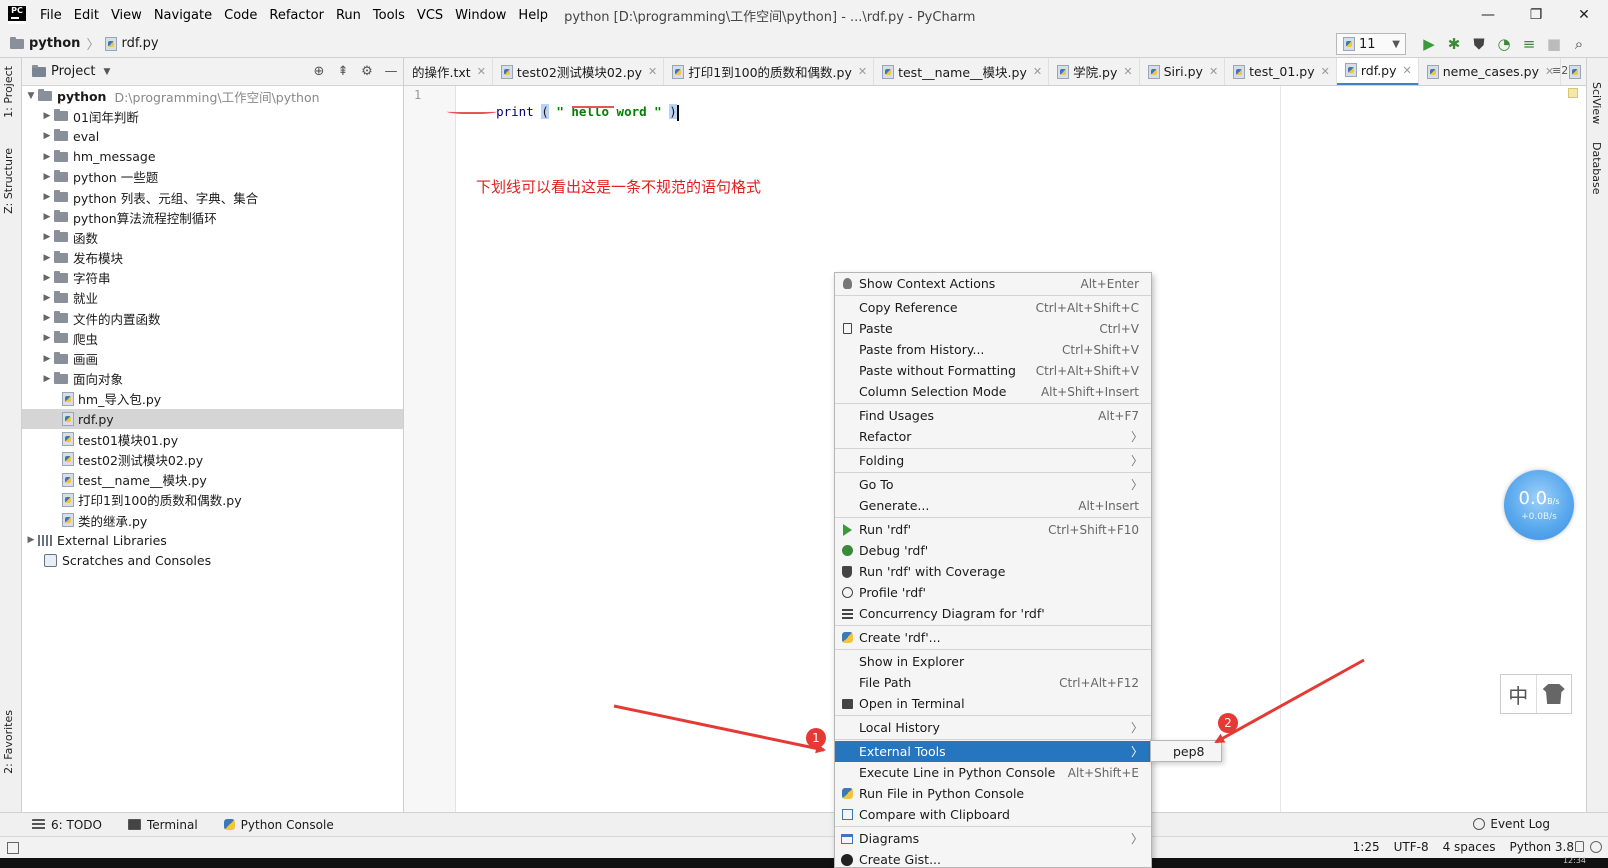  What do you see at coordinates (993, 682) in the screenshot?
I see `menu-item-file-path: File Path Ctrl+Alt+F12` at bounding box center [993, 682].